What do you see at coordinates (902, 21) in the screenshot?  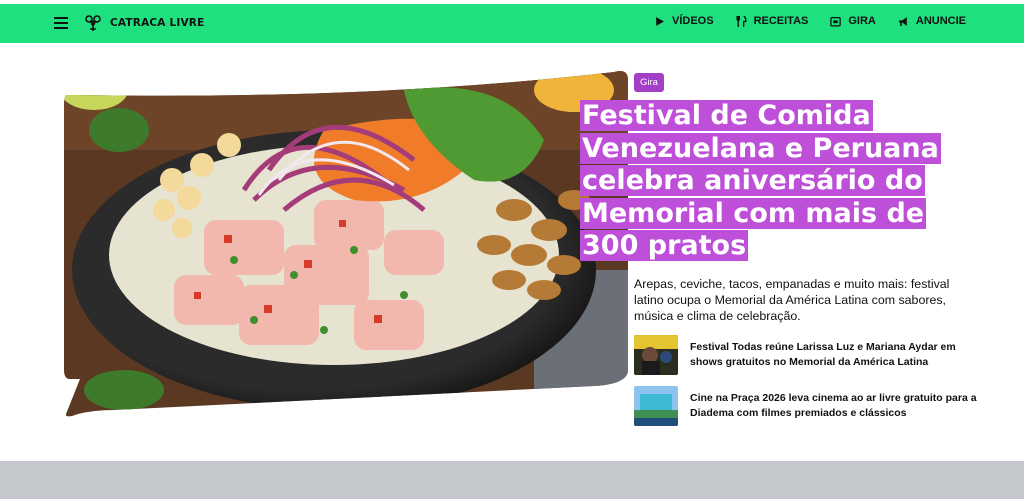 I see `megaphone-icon` at bounding box center [902, 21].